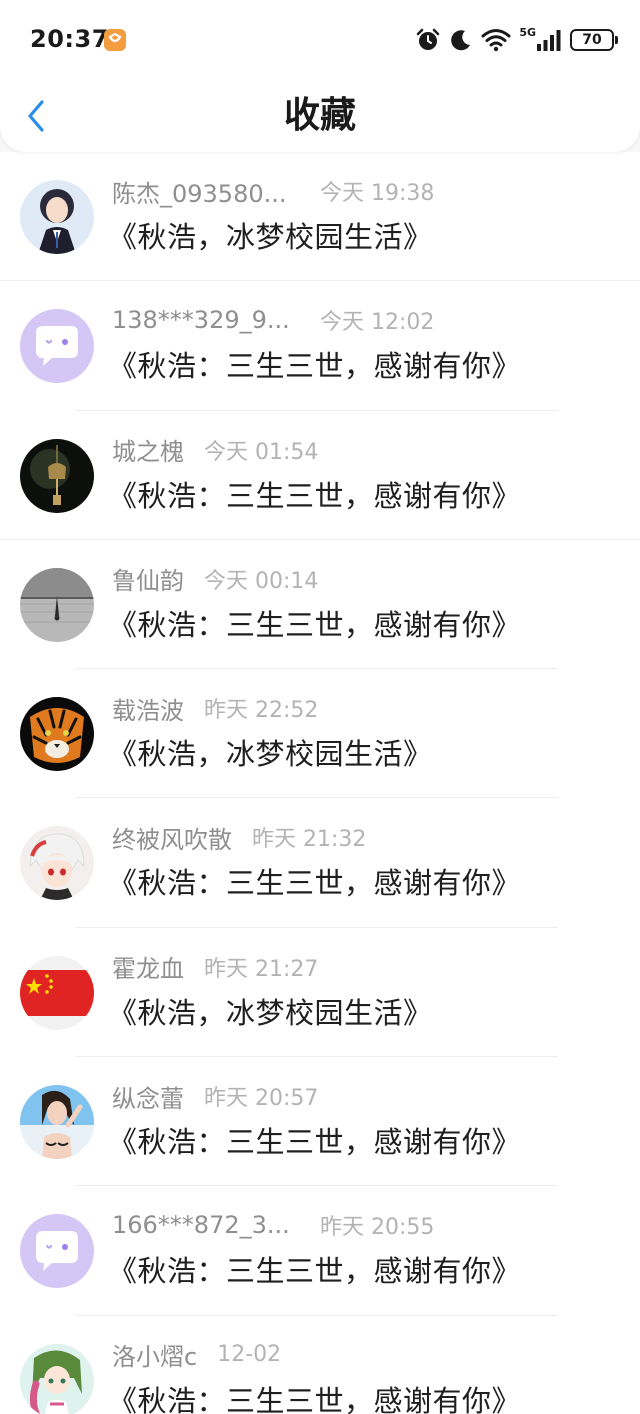 The image size is (640, 1414). I want to click on alarm-icon, so click(428, 39).